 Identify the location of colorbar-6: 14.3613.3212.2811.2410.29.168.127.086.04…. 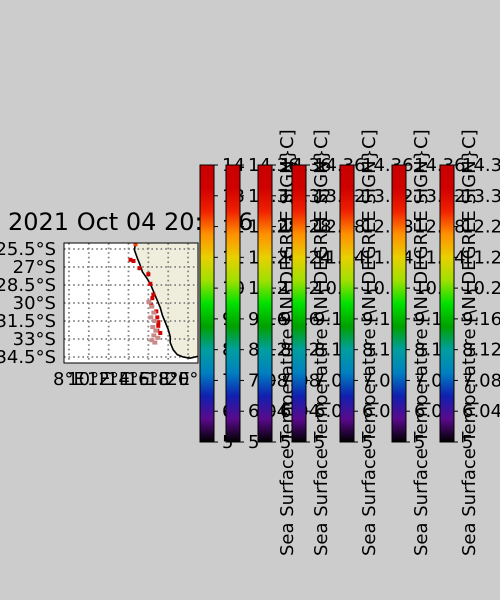
(428, 342).